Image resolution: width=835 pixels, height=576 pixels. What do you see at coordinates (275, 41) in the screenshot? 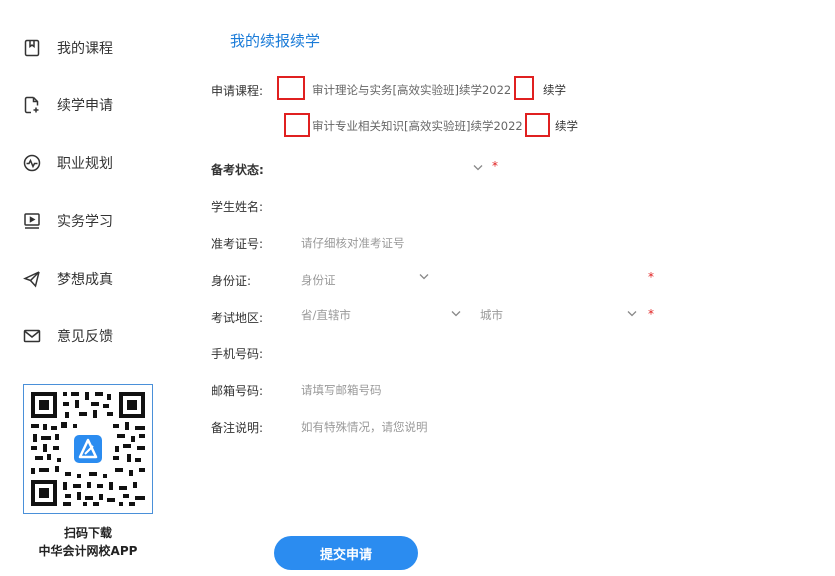
I see `page-title: 我的续报续学` at bounding box center [275, 41].